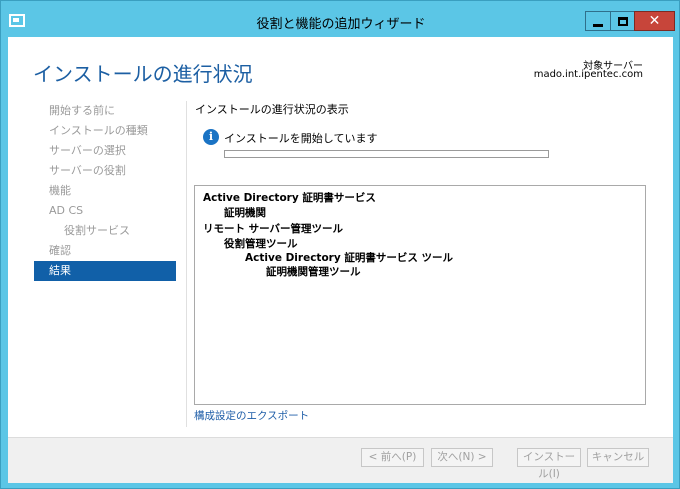  What do you see at coordinates (105, 111) in the screenshot?
I see `nav-item-before-you-begin: 開始する前に` at bounding box center [105, 111].